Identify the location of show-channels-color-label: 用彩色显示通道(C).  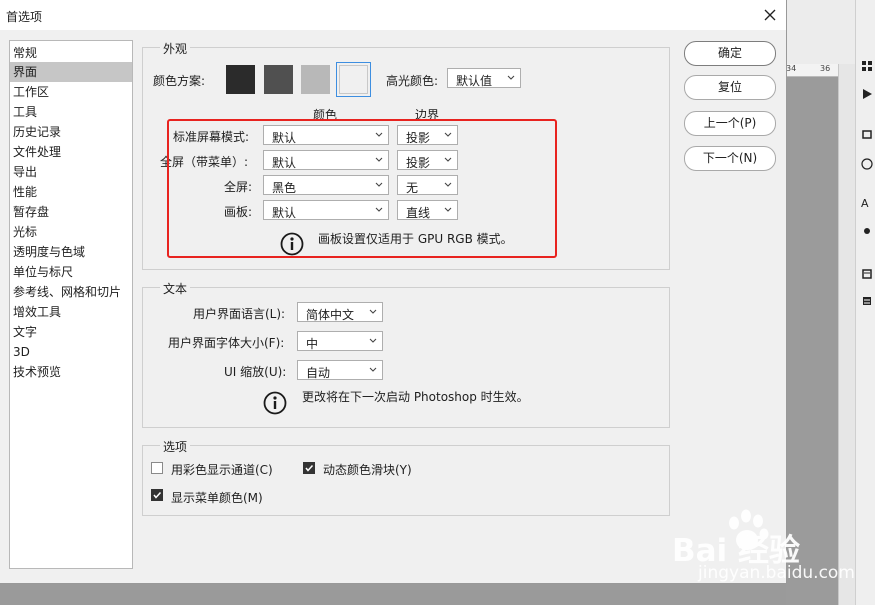
(222, 470).